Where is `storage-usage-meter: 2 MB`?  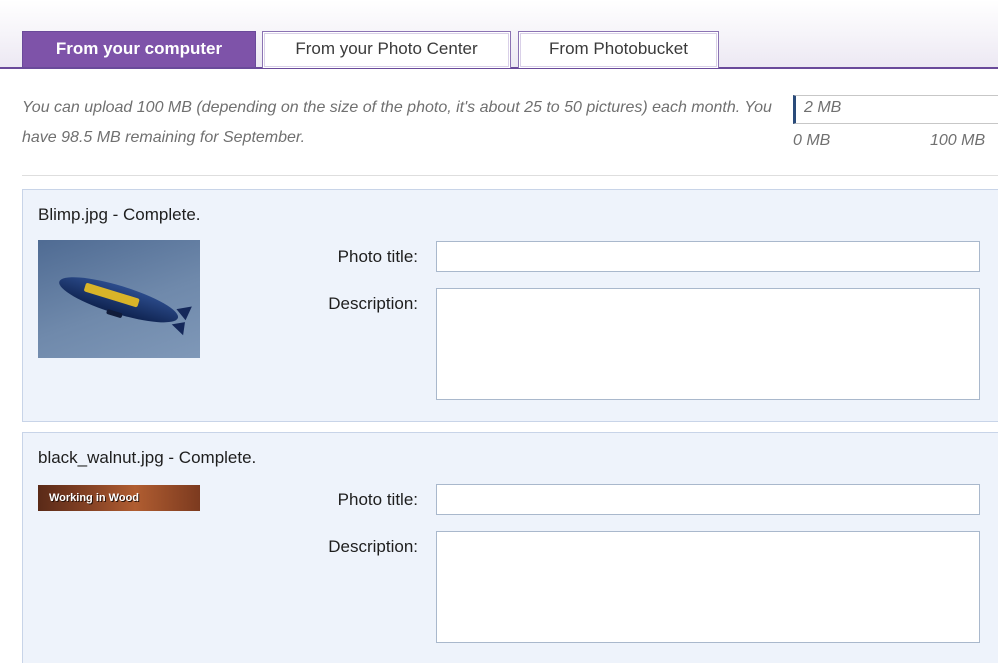
storage-usage-meter: 2 MB is located at coordinates (895, 109).